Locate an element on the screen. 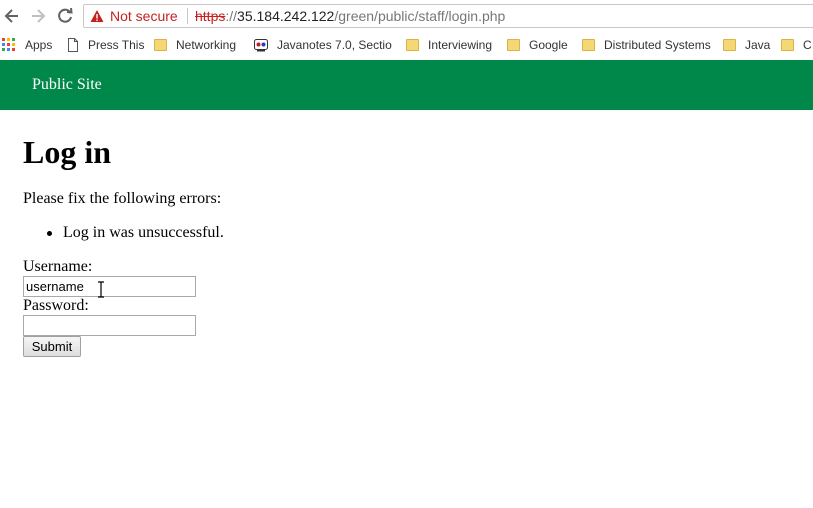 This screenshot has width=813, height=508. back-button is located at coordinates (12, 16).